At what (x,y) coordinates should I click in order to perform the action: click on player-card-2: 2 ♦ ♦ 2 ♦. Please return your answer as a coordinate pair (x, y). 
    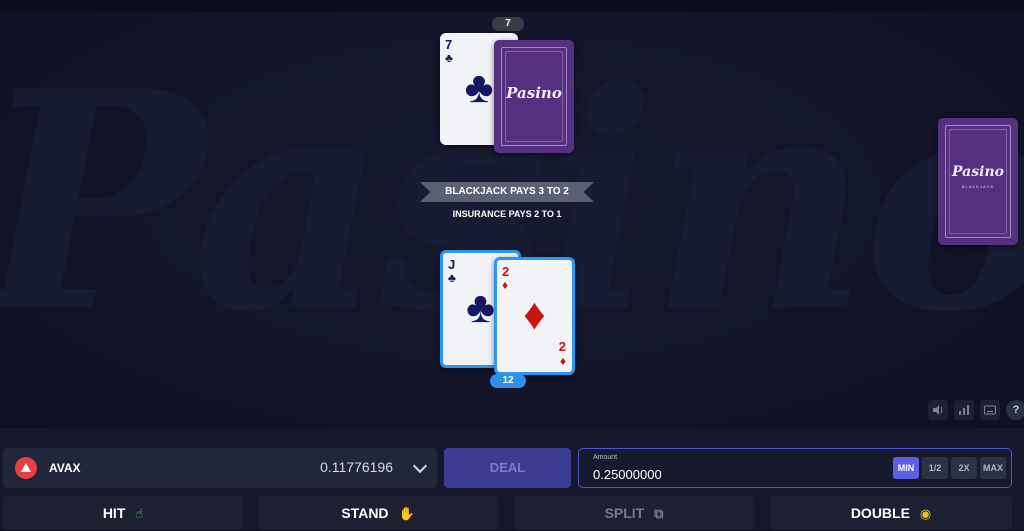
    Looking at the image, I should click on (534, 316).